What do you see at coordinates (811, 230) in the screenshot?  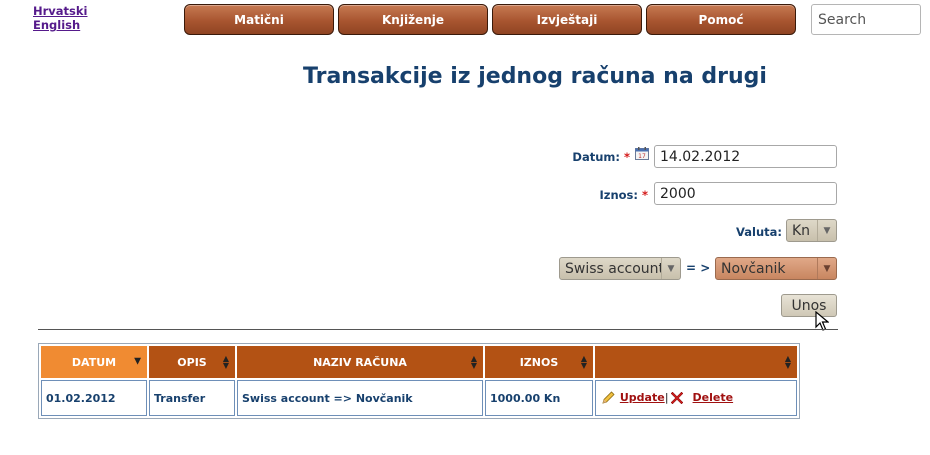 I see `valuta-select: Kn ▼` at bounding box center [811, 230].